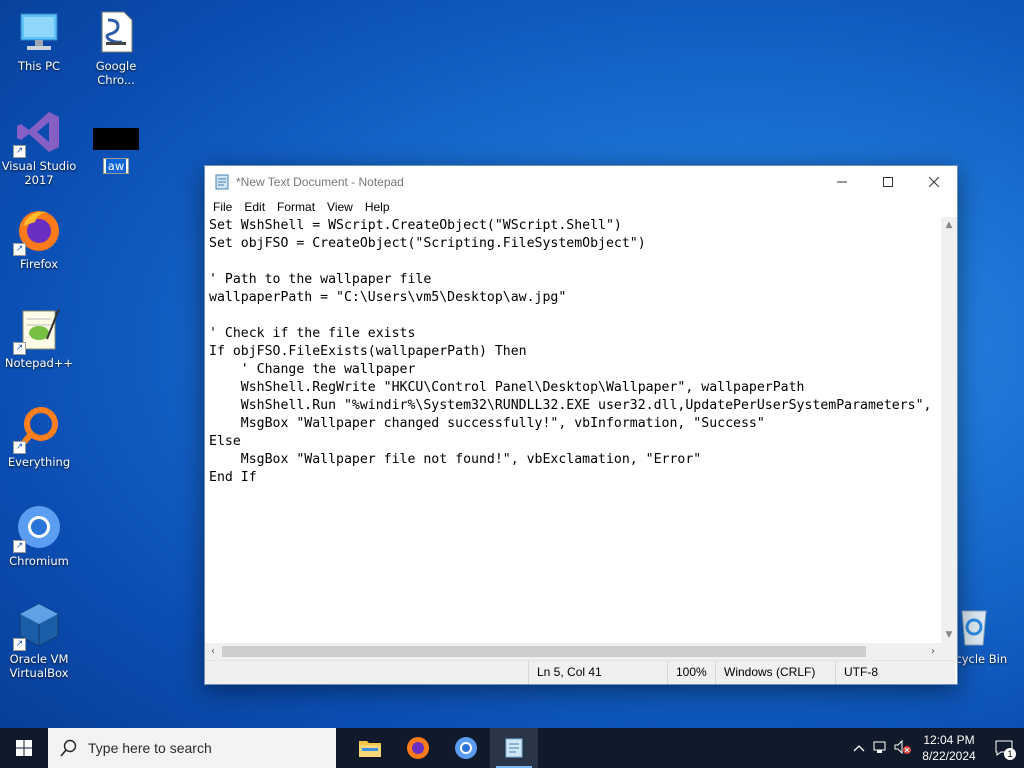 This screenshot has height=768, width=1024. What do you see at coordinates (38, 429) in the screenshot?
I see `everything-search-icon: ↗` at bounding box center [38, 429].